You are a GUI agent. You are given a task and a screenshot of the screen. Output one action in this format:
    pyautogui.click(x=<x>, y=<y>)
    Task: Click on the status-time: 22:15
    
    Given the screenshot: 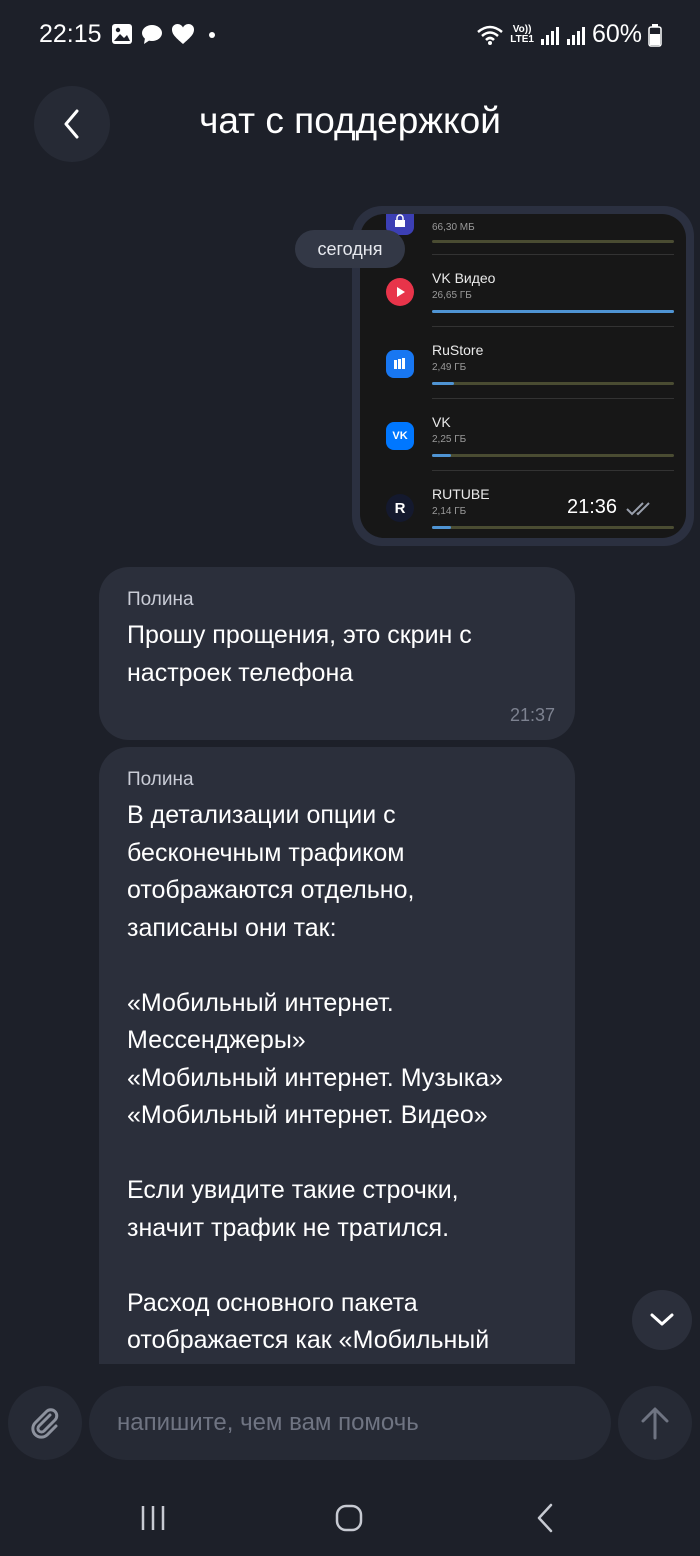 What is the action you would take?
    pyautogui.click(x=70, y=34)
    